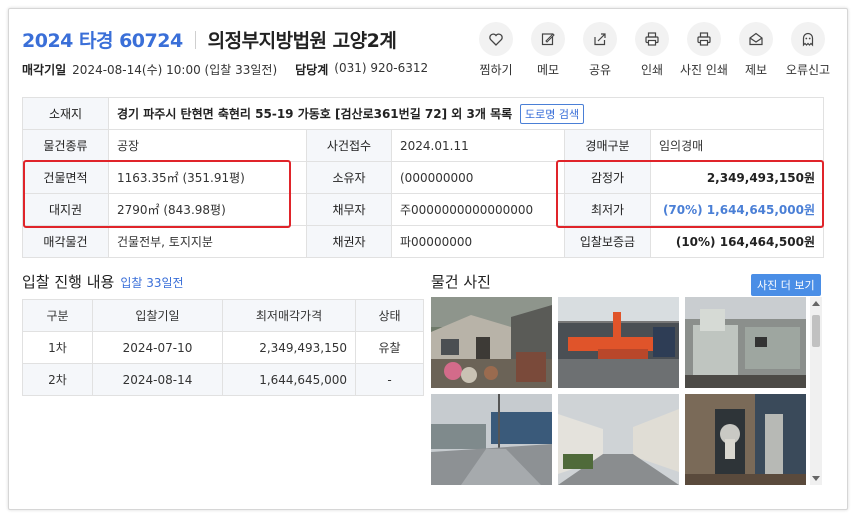  What do you see at coordinates (737, 241) in the screenshot?
I see `deposit-value: (10%) 164,464,500원` at bounding box center [737, 241].